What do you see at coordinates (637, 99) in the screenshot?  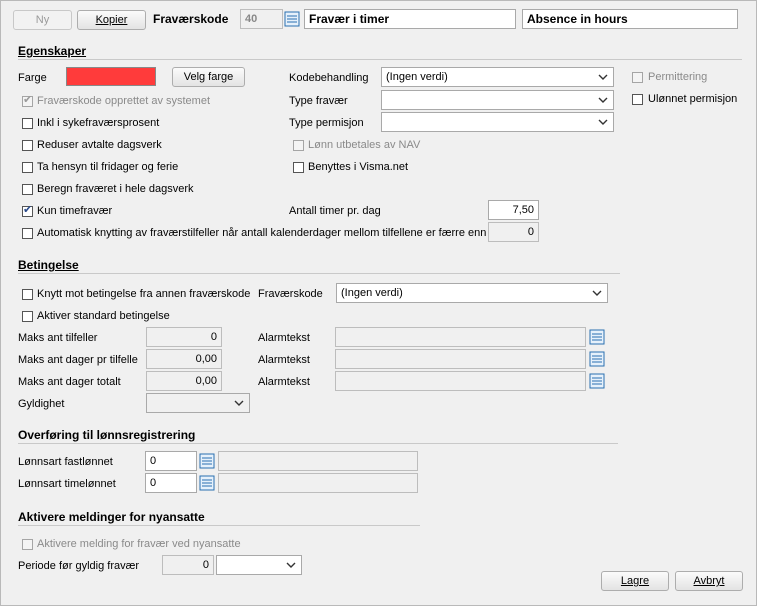 I see `unpaid-leave-checkbox` at bounding box center [637, 99].